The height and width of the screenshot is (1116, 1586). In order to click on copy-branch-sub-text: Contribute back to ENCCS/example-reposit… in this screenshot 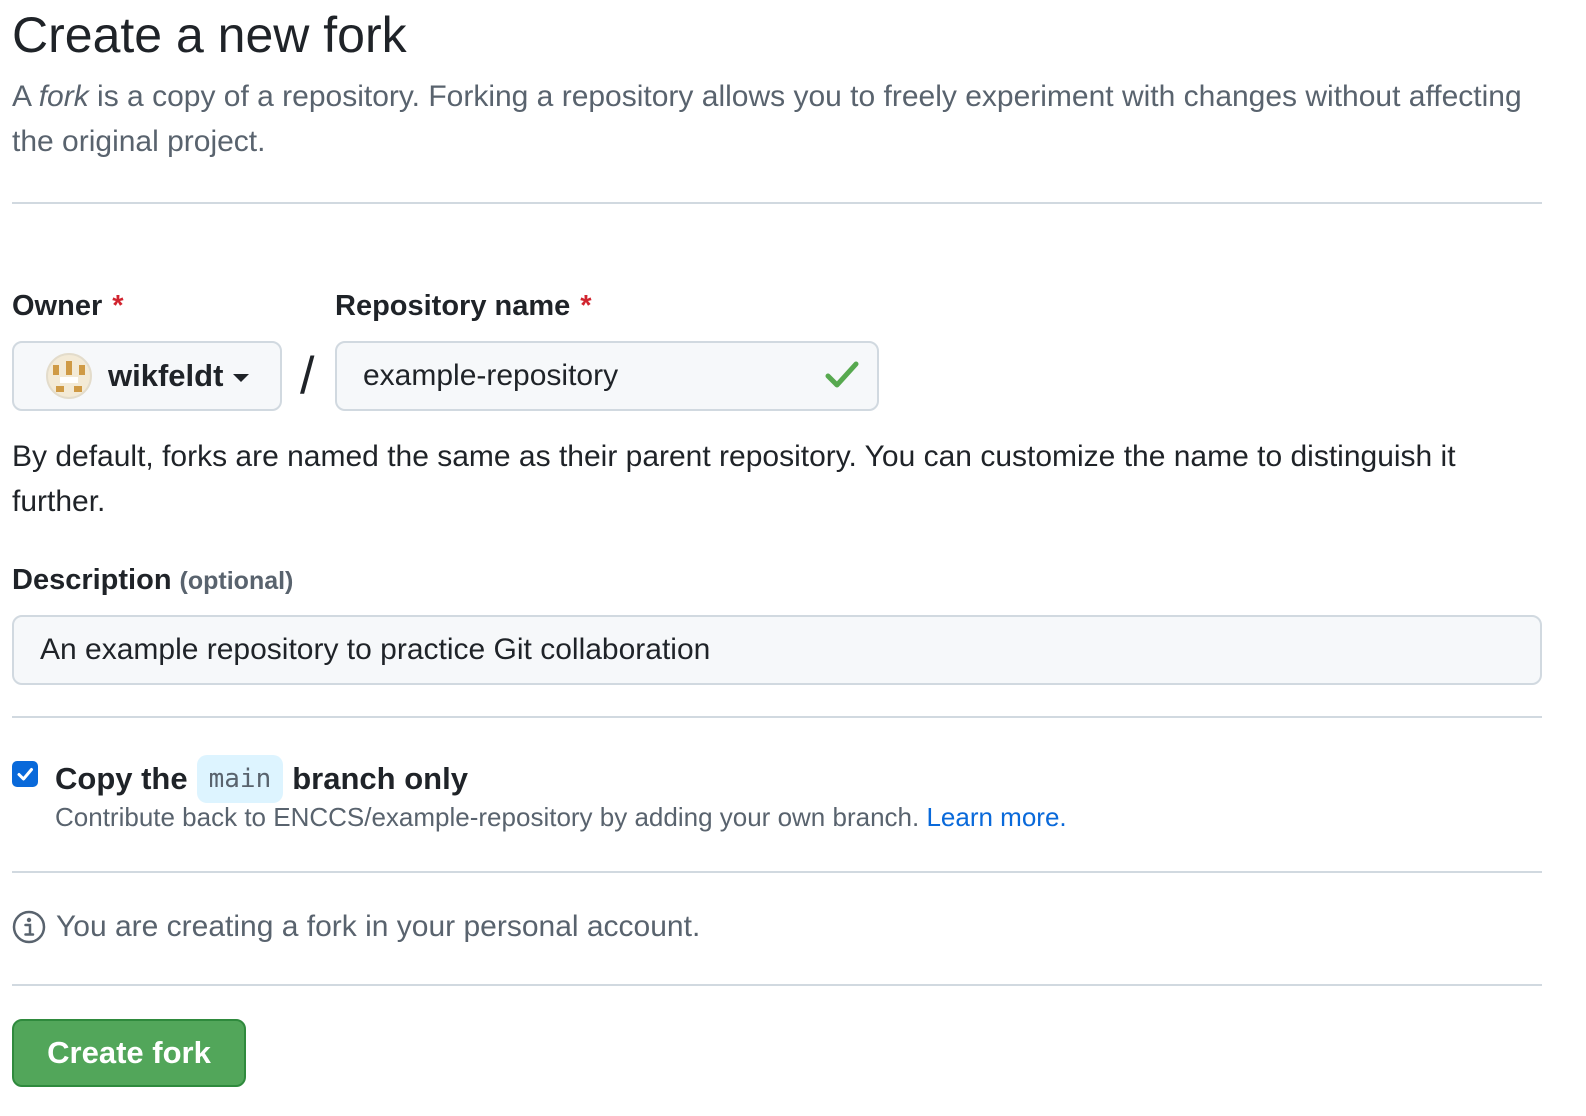, I will do `click(487, 817)`.